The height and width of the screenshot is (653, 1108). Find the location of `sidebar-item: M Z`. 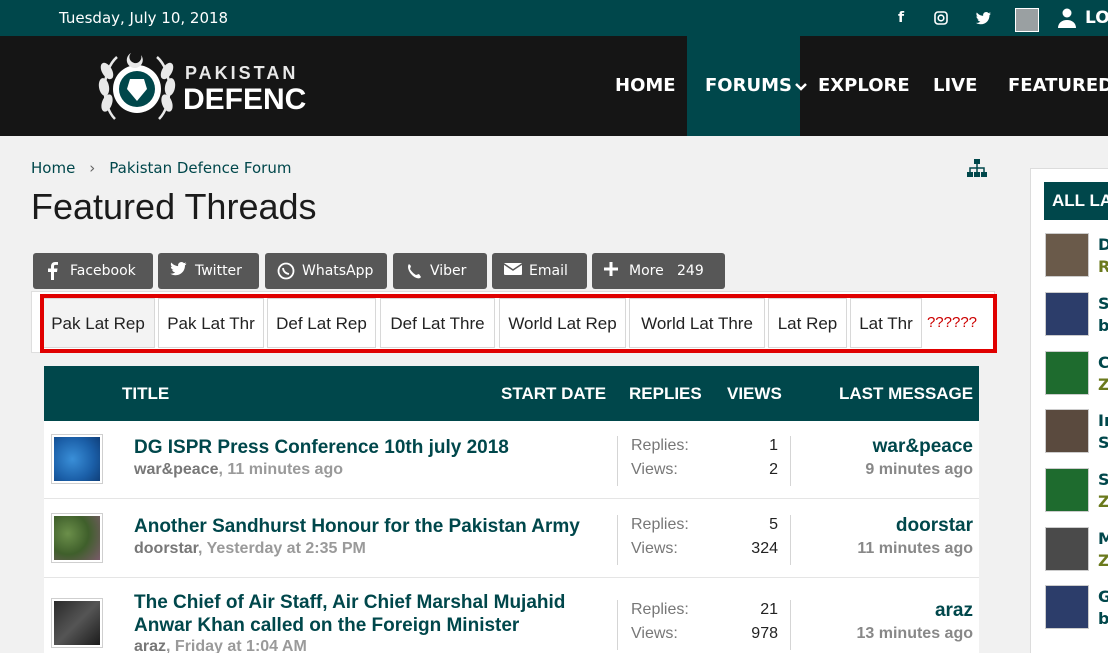

sidebar-item: M Z is located at coordinates (1076, 551).